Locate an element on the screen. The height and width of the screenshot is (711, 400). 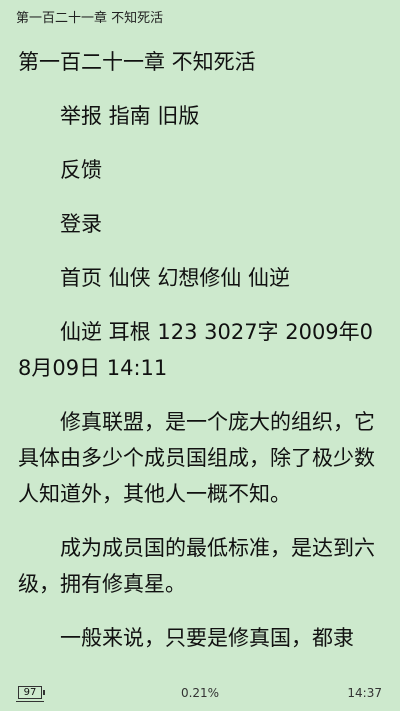
paragraph: 登录 is located at coordinates (81, 224).